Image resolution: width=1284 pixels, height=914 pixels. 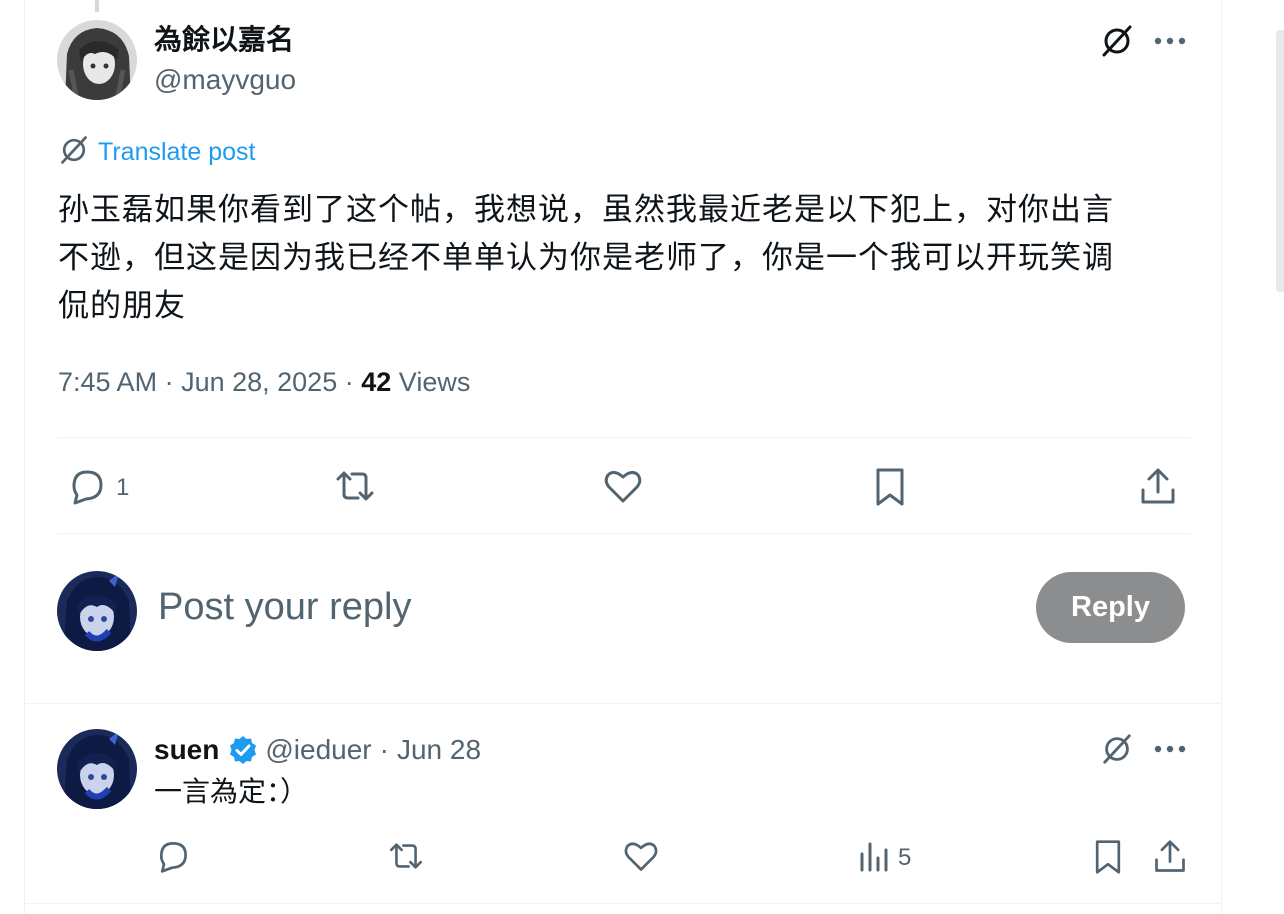 I want to click on translate-icon, so click(x=74, y=152).